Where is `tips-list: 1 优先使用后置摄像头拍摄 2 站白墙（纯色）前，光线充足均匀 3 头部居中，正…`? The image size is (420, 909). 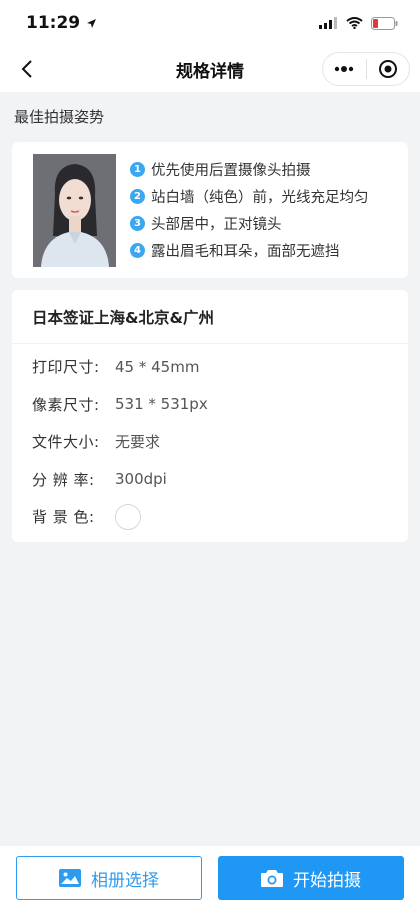 tips-list: 1 优先使用后置摄像头拍摄 2 站白墙（纯色）前，光线充足均匀 3 头部居中，正… is located at coordinates (249, 210).